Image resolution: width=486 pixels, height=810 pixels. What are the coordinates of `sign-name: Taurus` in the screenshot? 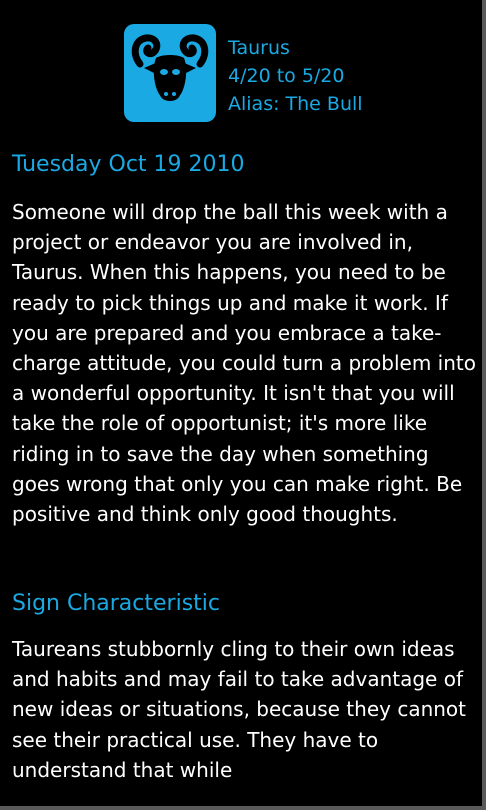 It's located at (259, 48).